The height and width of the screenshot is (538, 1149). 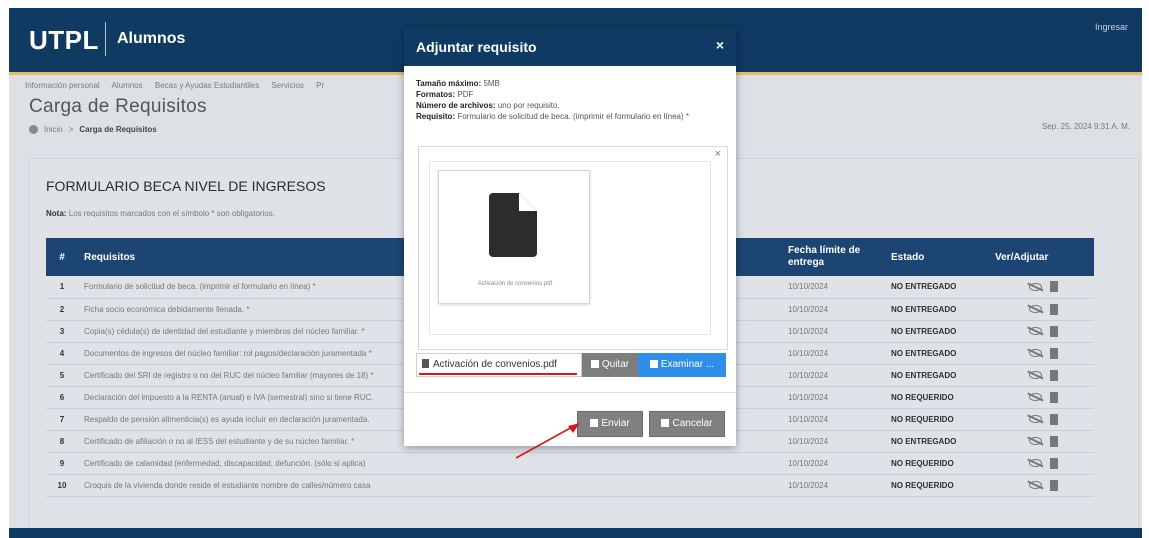 I want to click on remove-preview-icon: ×, so click(x=718, y=154).